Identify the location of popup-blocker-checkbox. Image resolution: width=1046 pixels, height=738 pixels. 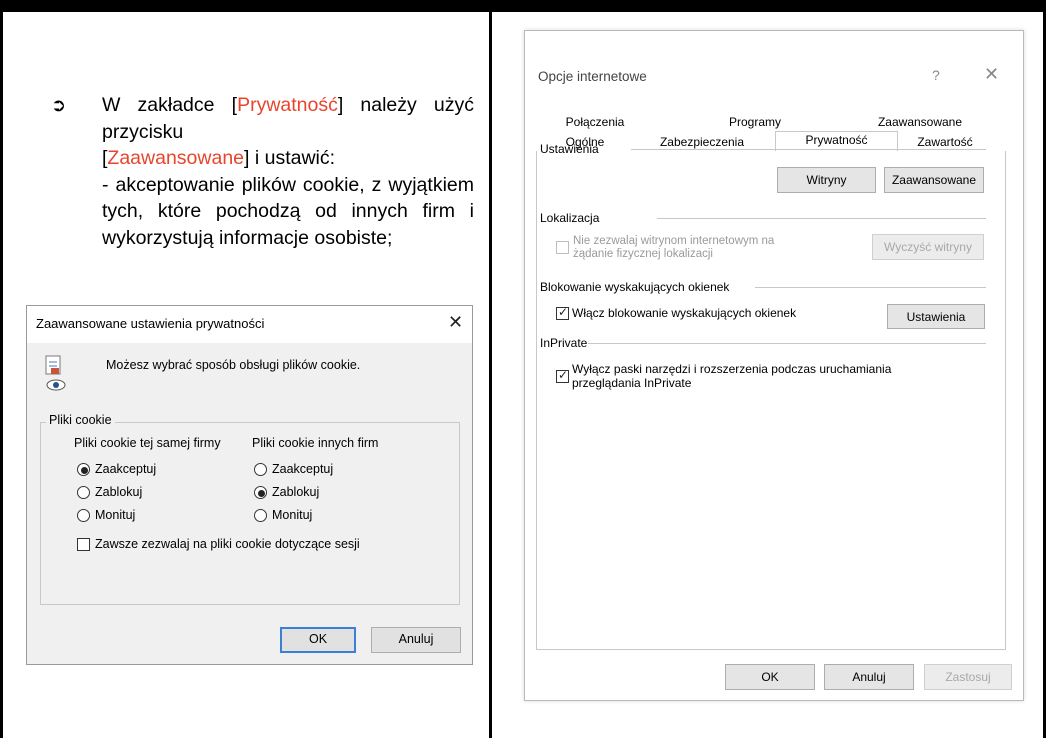
(562, 312).